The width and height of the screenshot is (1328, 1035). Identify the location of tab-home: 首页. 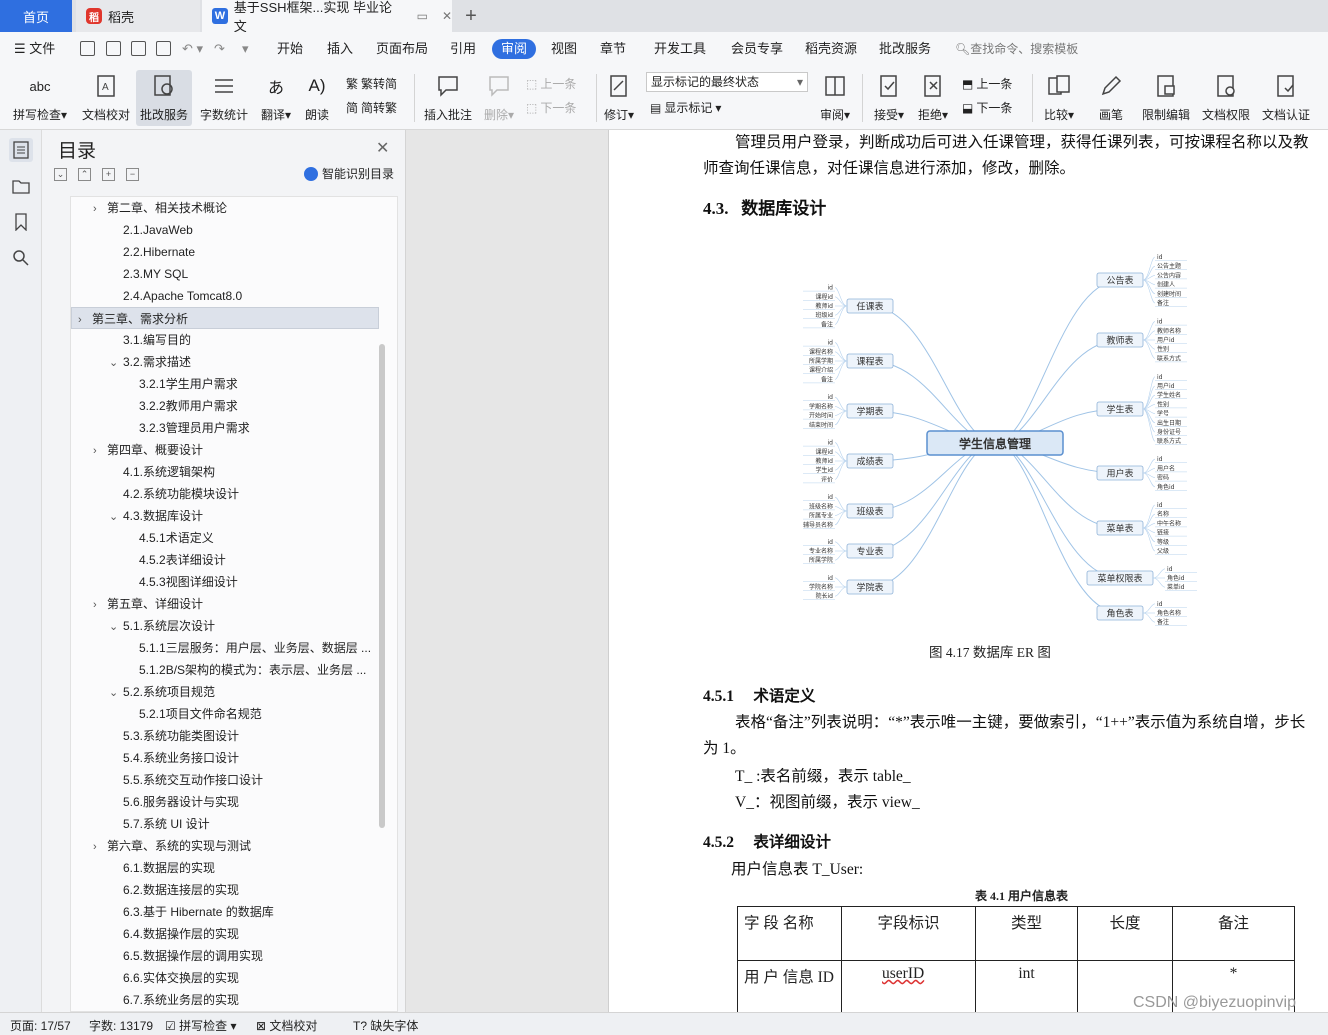
(36, 16).